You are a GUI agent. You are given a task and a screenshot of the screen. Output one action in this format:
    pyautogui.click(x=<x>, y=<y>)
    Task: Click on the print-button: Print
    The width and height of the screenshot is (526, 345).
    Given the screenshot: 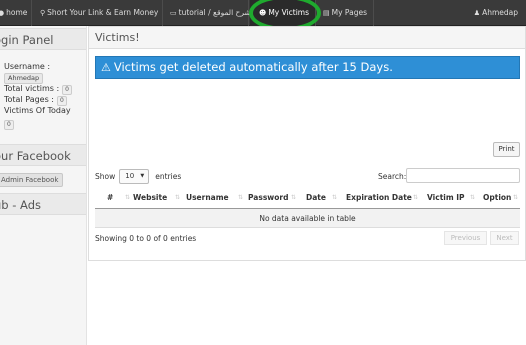 What is the action you would take?
    pyautogui.click(x=506, y=149)
    